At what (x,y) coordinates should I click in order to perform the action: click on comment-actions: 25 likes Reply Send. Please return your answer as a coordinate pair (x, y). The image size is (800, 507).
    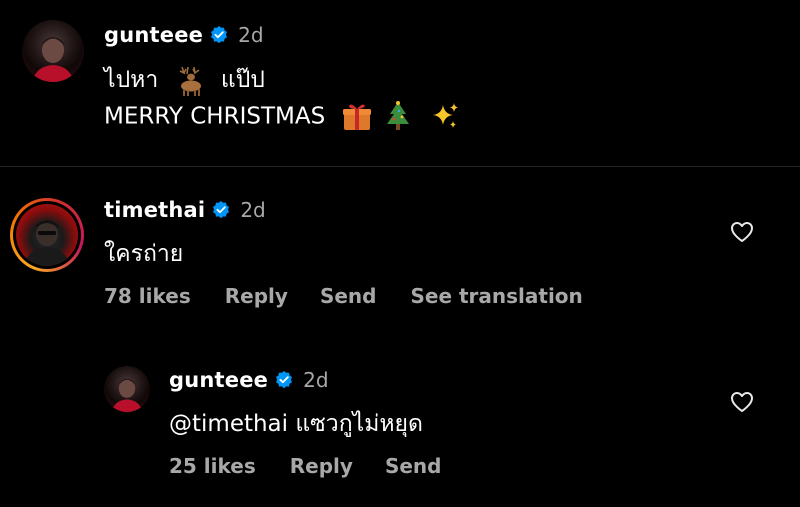
    Looking at the image, I should click on (305, 466).